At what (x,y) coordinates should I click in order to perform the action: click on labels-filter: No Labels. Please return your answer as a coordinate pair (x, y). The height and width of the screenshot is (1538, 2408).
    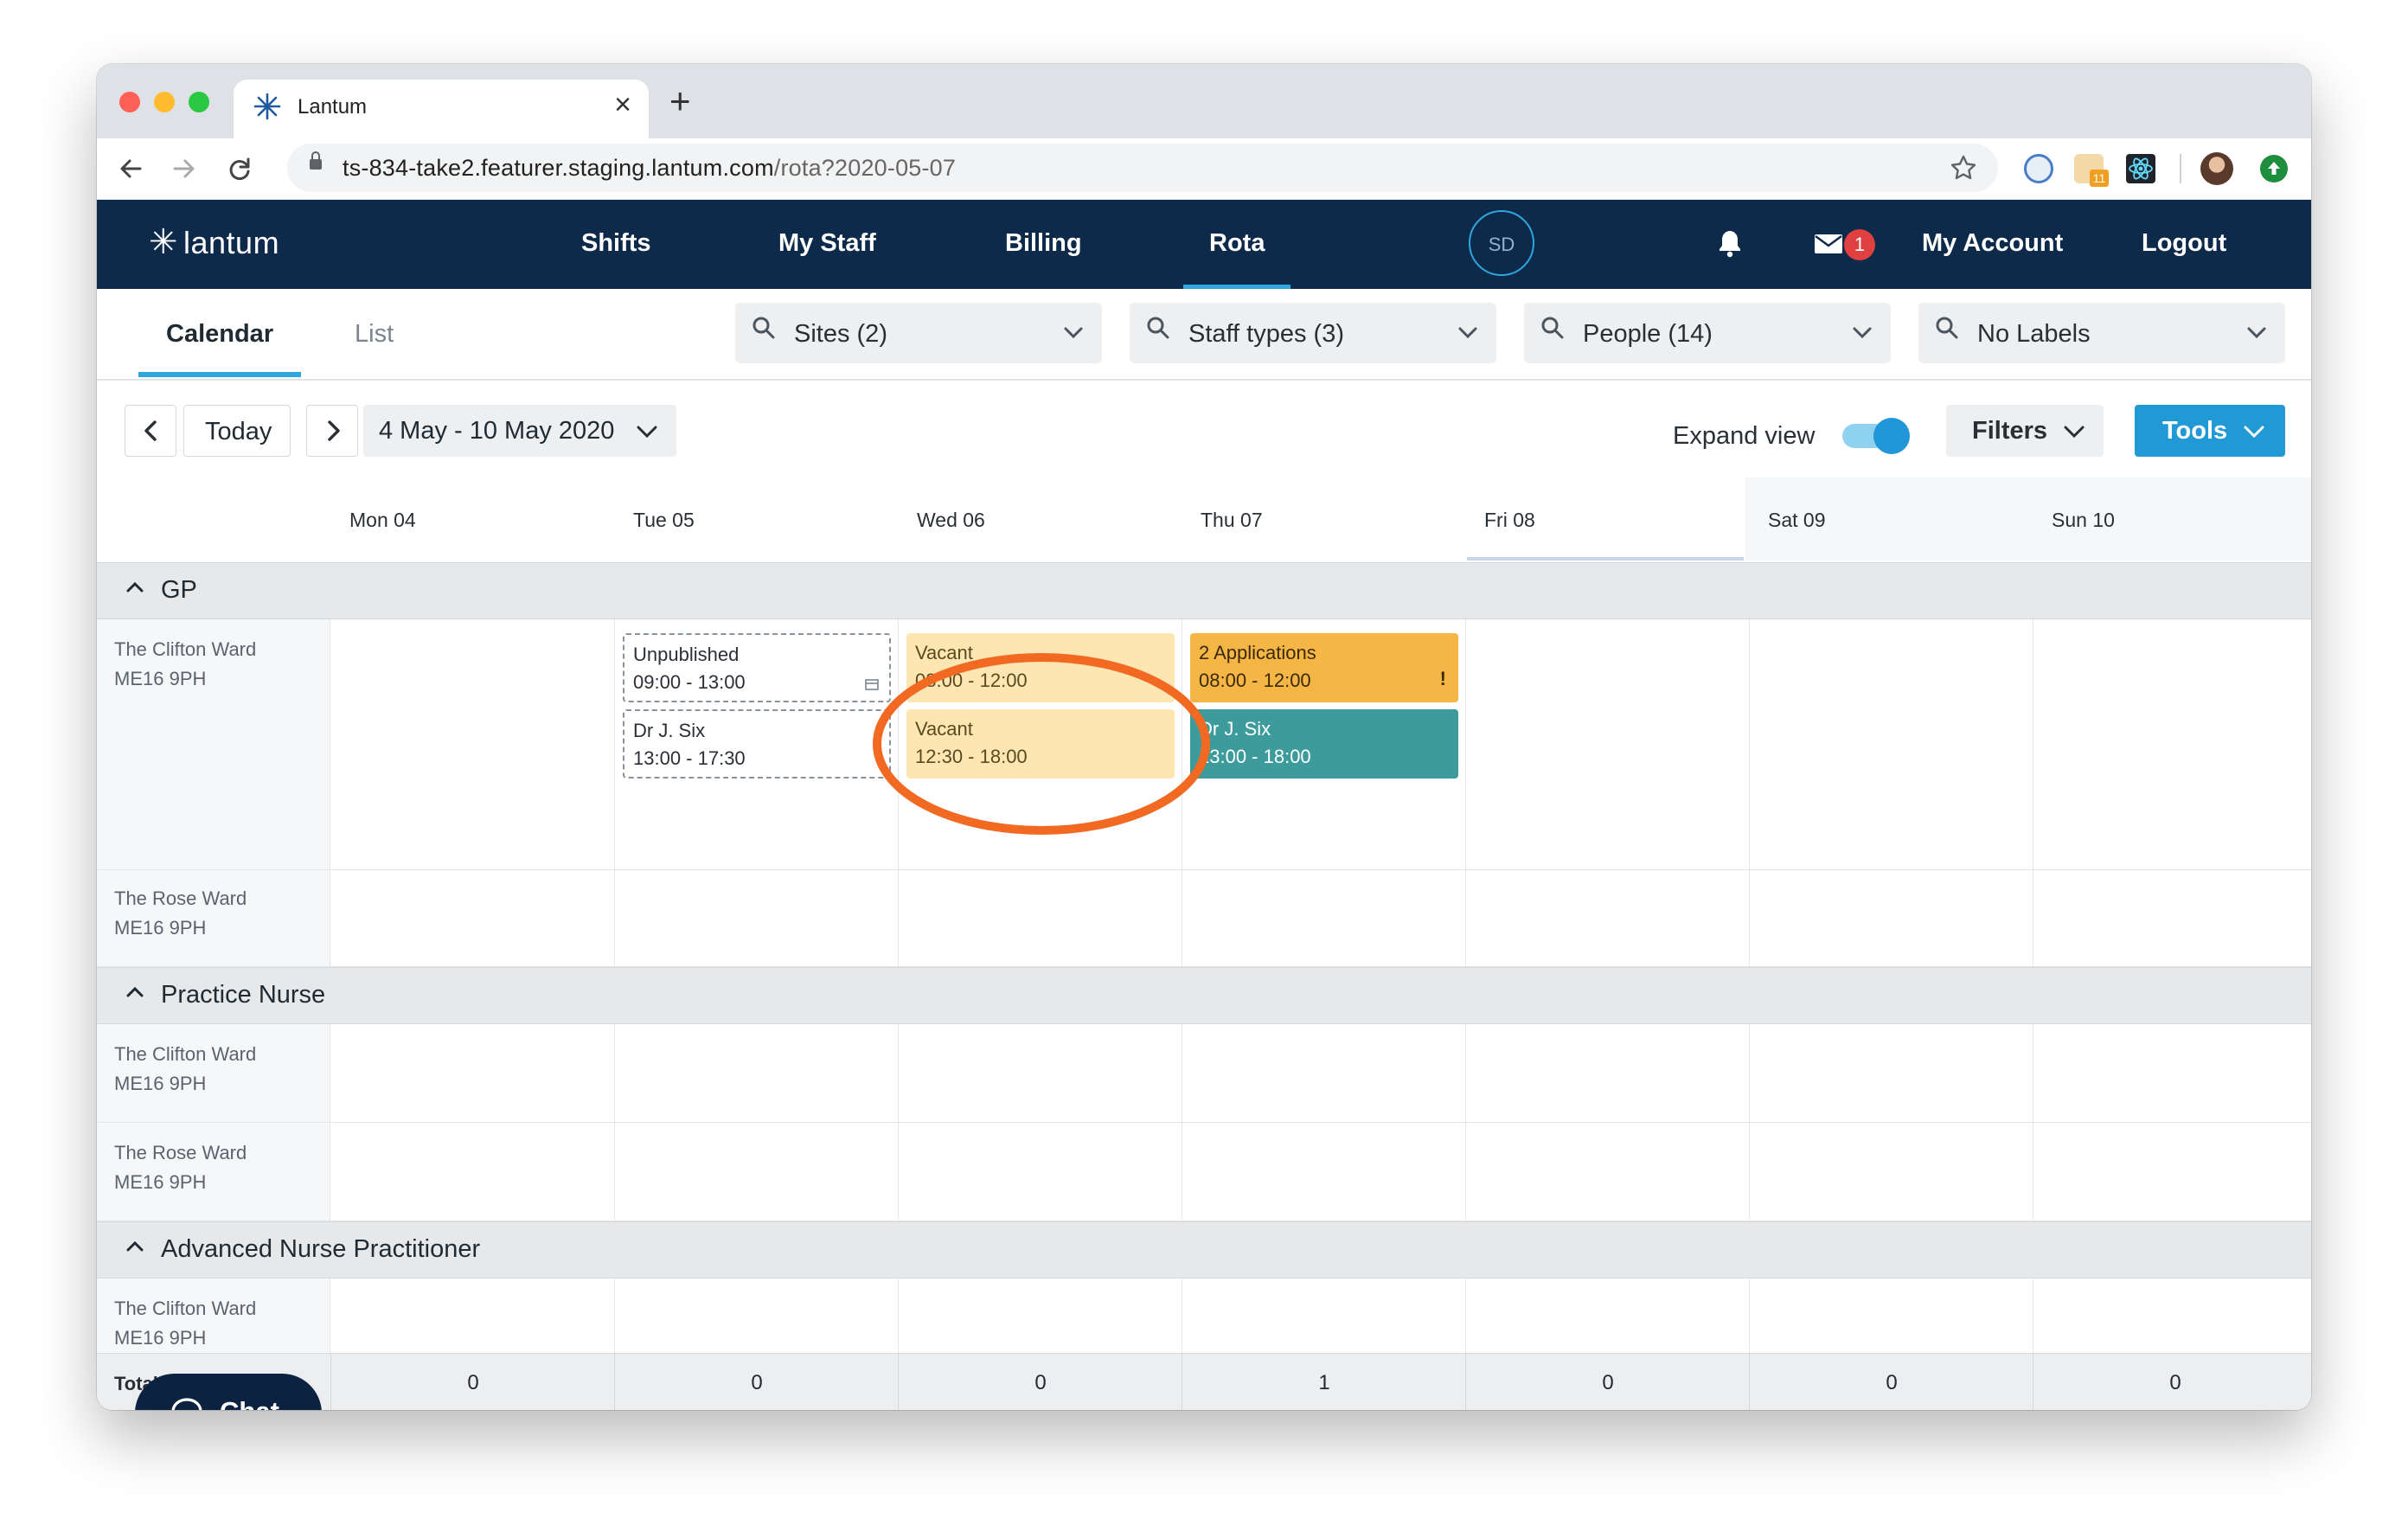
    Looking at the image, I should click on (2101, 333).